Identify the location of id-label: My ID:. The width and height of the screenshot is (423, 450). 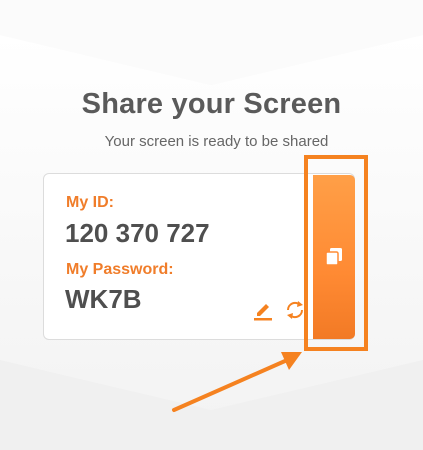
(90, 202).